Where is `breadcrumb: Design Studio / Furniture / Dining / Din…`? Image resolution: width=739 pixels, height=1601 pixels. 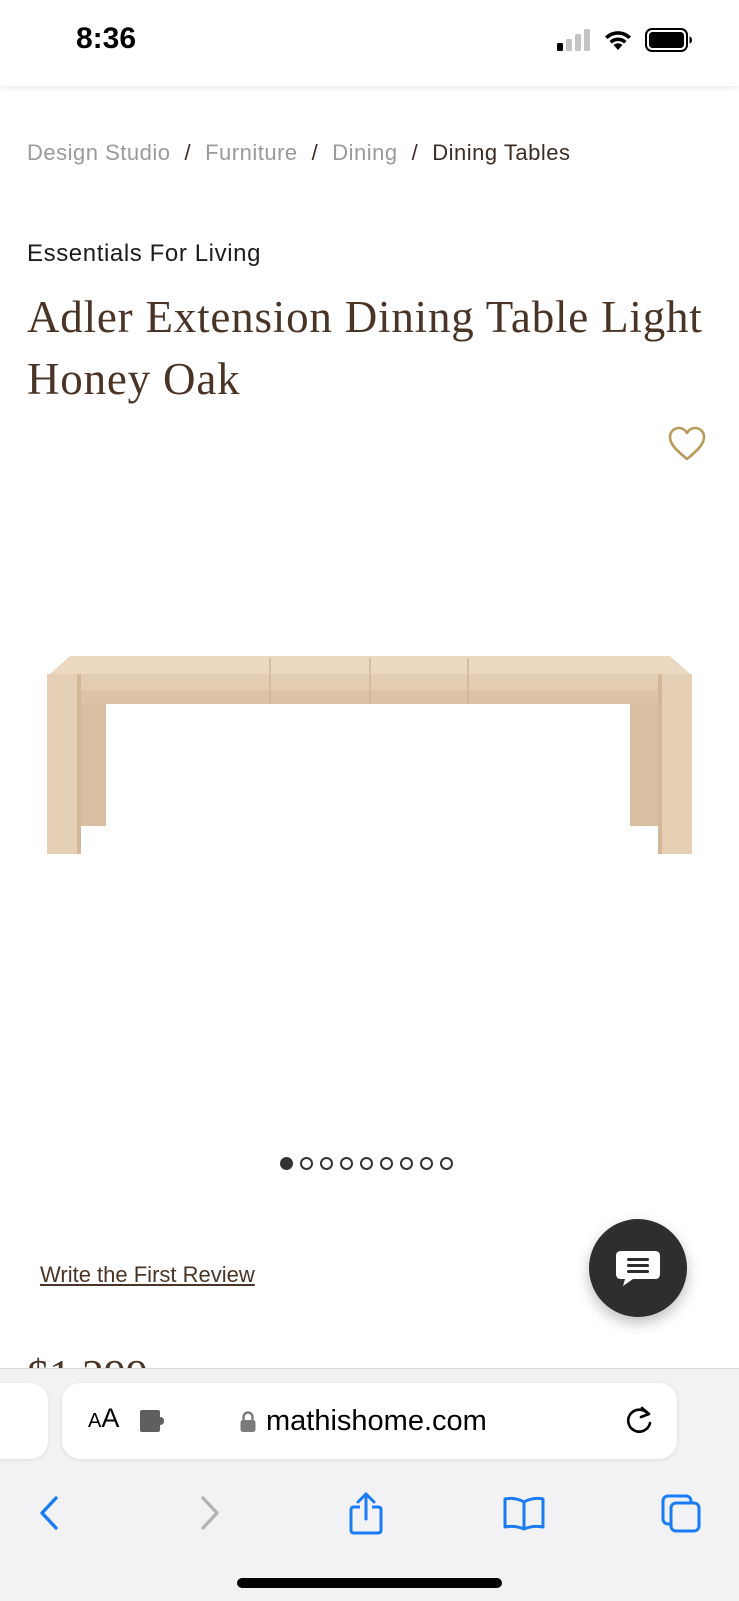
breadcrumb: Design Studio / Furniture / Dining / Din… is located at coordinates (298, 153).